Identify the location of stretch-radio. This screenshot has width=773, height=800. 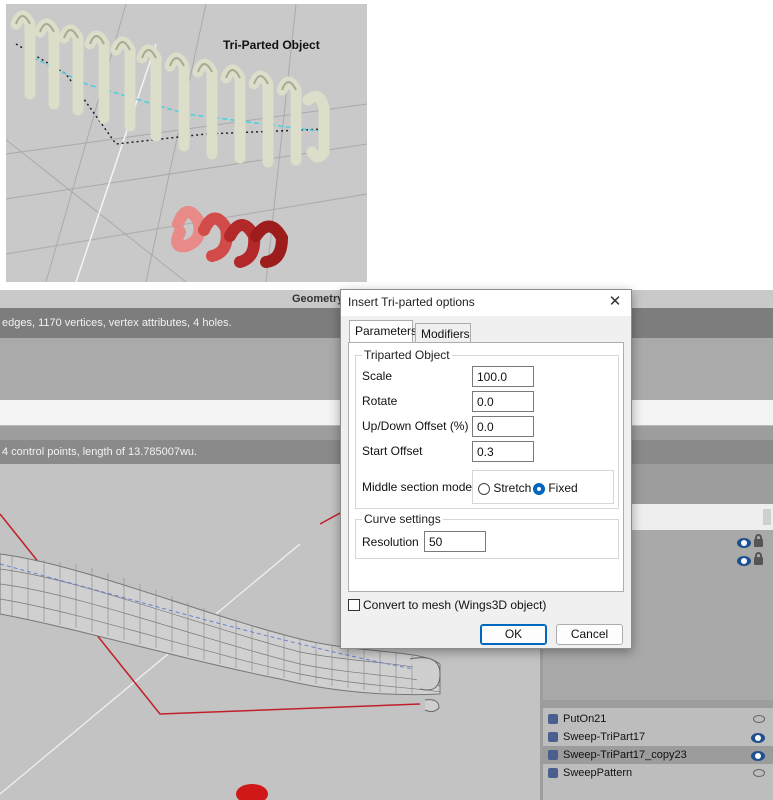
(484, 488).